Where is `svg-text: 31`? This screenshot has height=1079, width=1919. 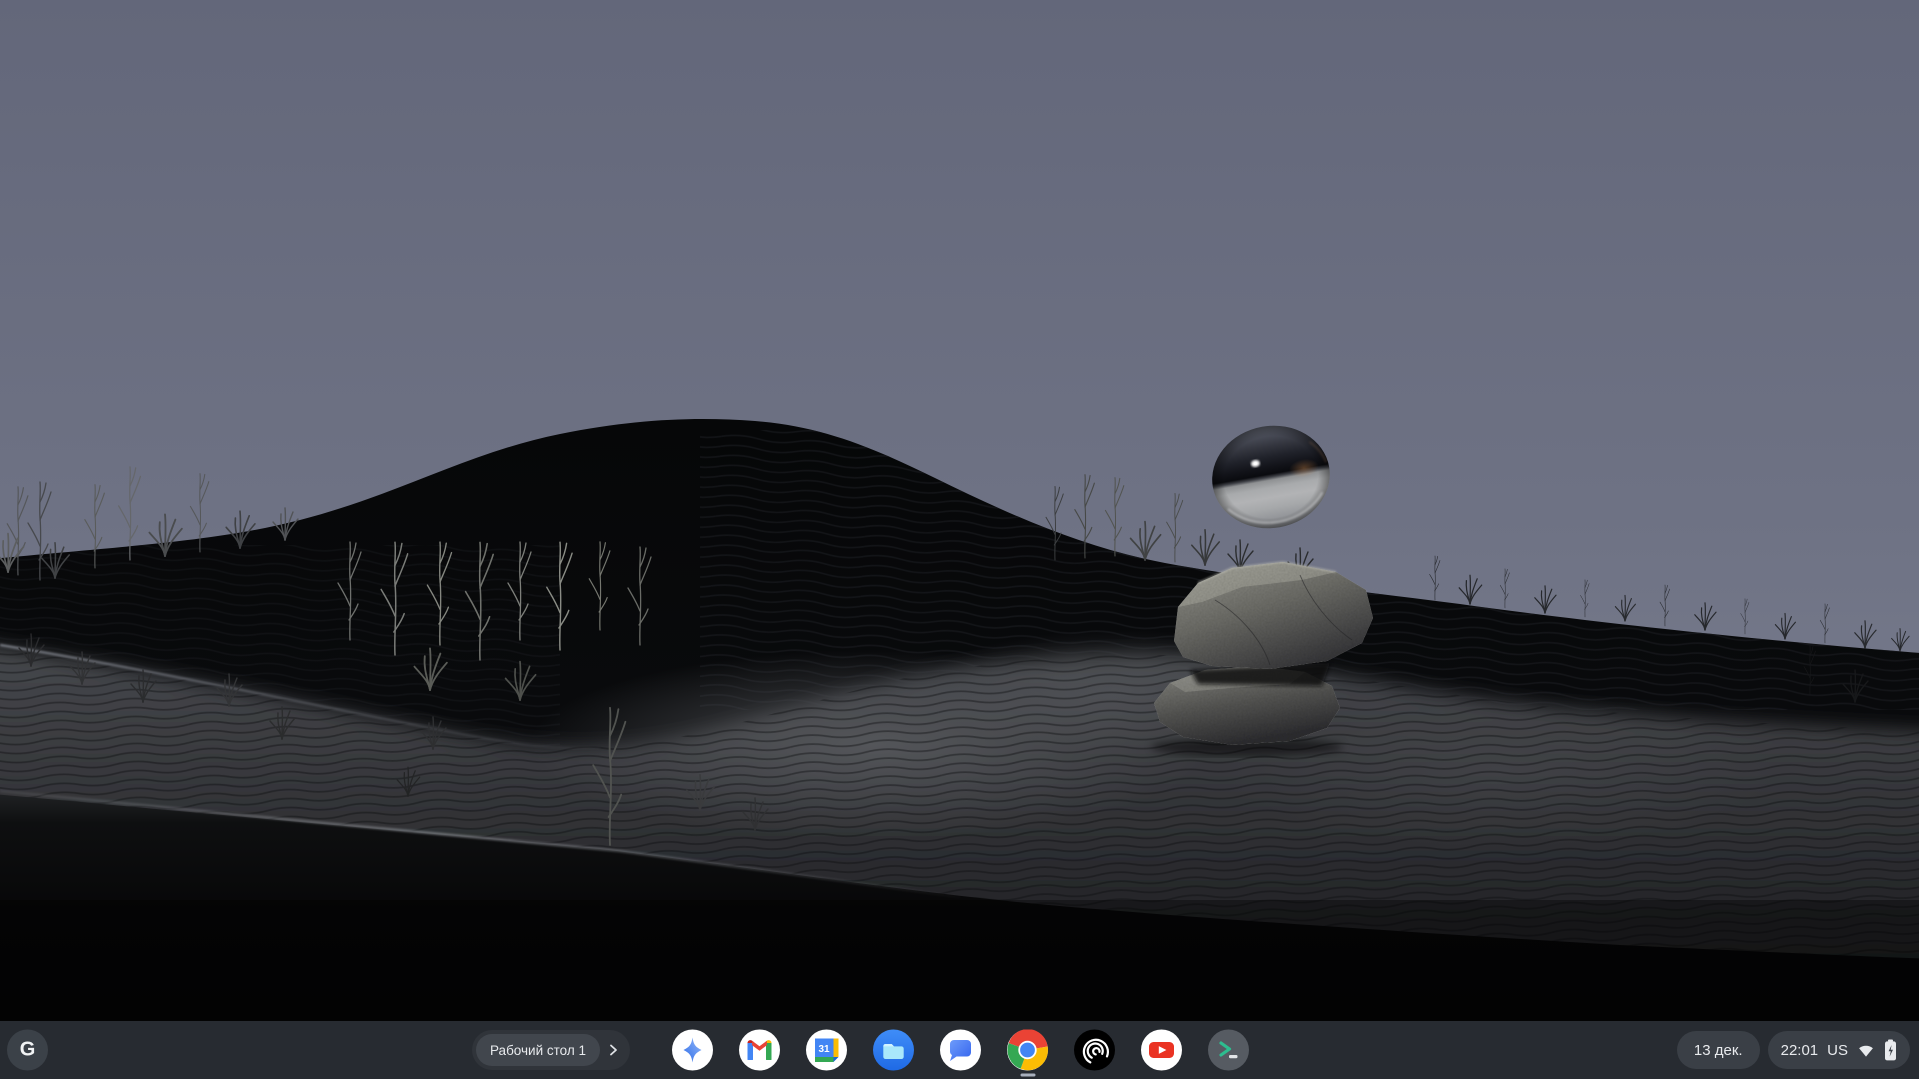 svg-text: 31 is located at coordinates (824, 1049).